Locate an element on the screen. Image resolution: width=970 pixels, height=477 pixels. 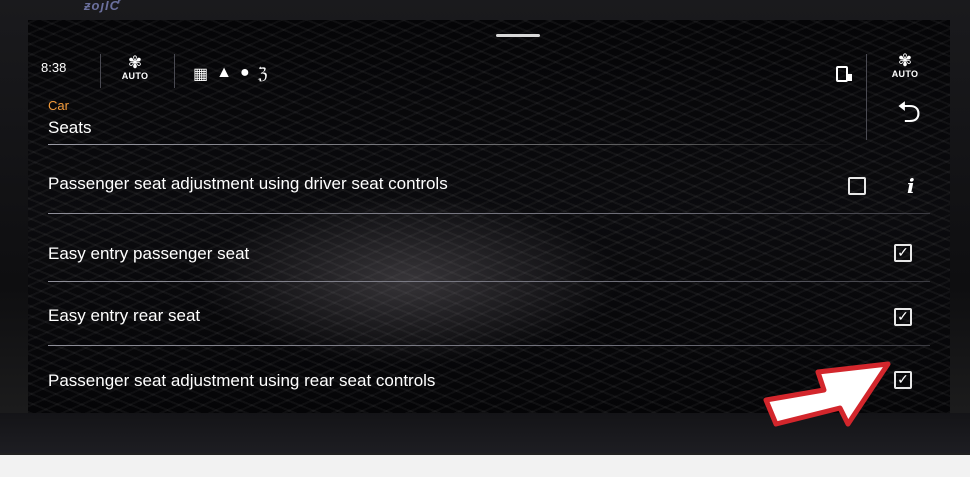
seat-icon: ▲ is located at coordinates (224, 74).